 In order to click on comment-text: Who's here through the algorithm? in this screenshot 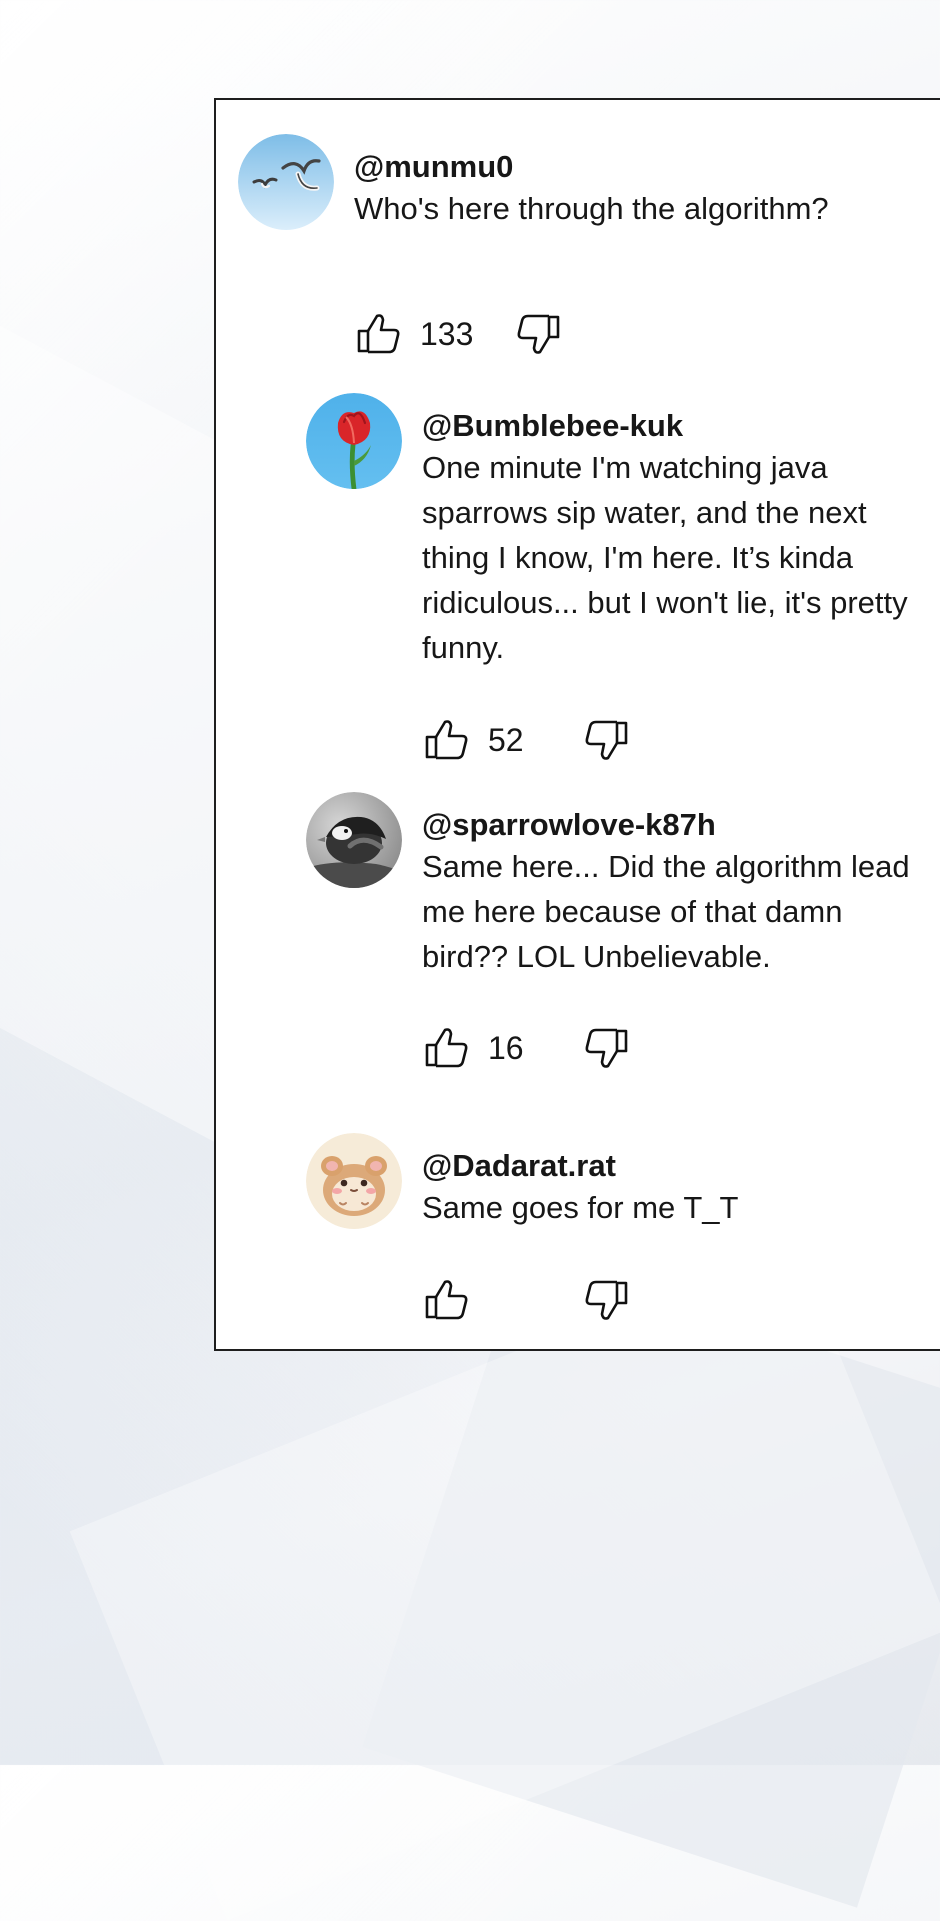, I will do `click(591, 208)`.